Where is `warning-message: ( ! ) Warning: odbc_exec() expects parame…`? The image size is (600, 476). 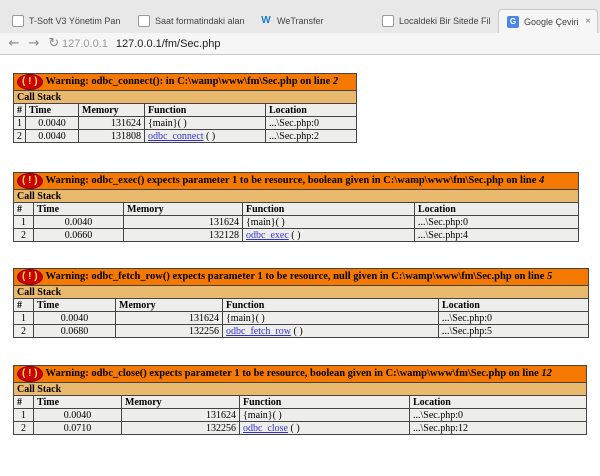 warning-message: ( ! ) Warning: odbc_exec() expects parame… is located at coordinates (296, 181).